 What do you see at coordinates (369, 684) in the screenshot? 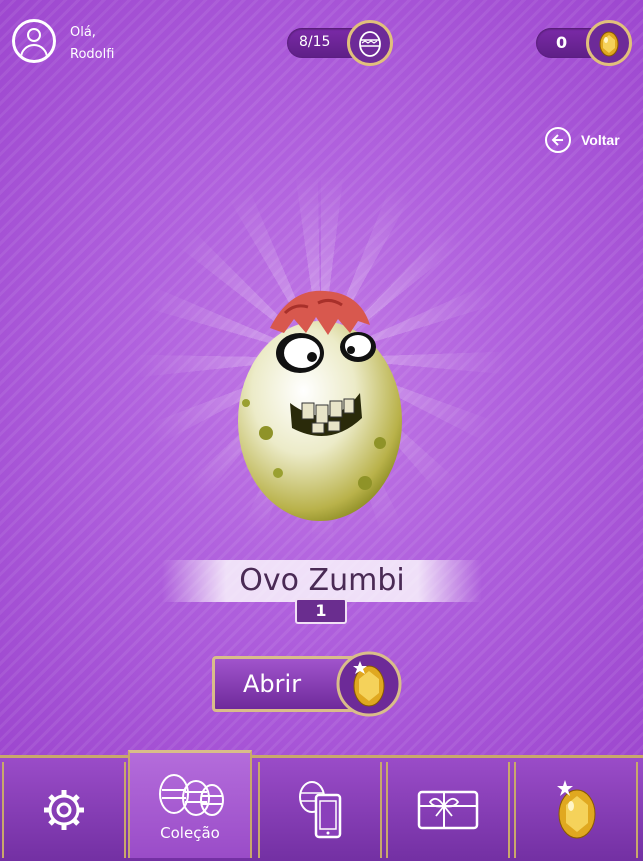
I see `open-gold-egg-icon` at bounding box center [369, 684].